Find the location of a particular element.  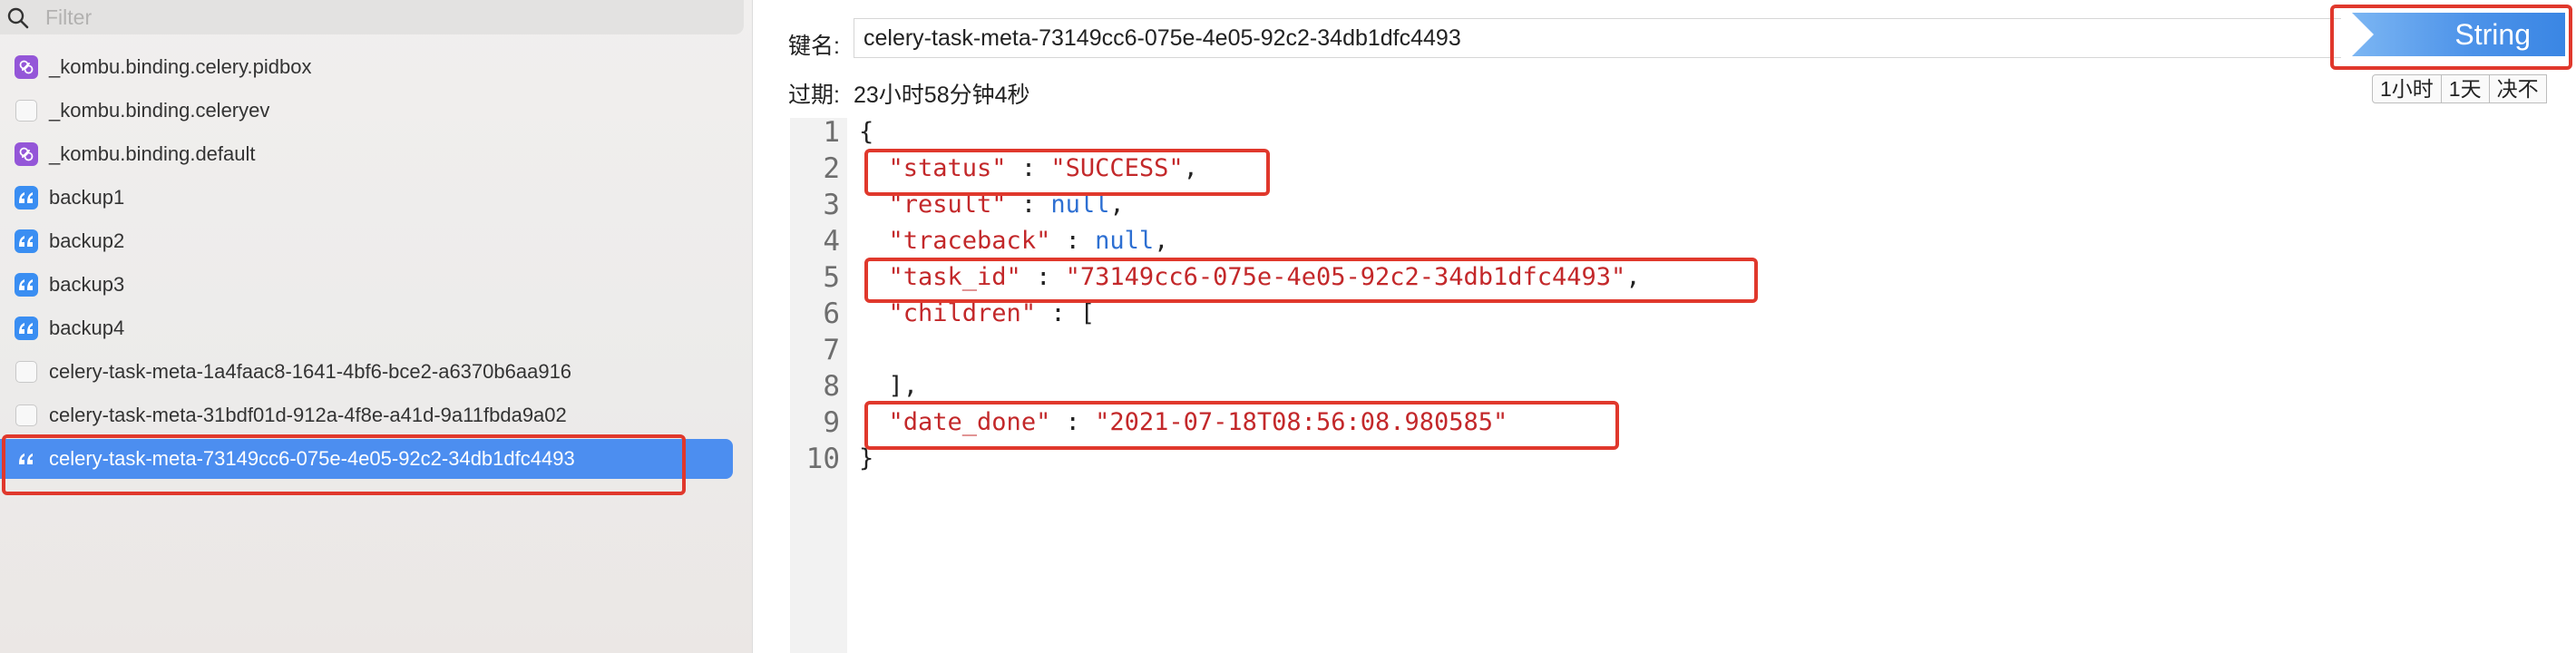

key-item: _kombu.binding.default is located at coordinates (366, 154).